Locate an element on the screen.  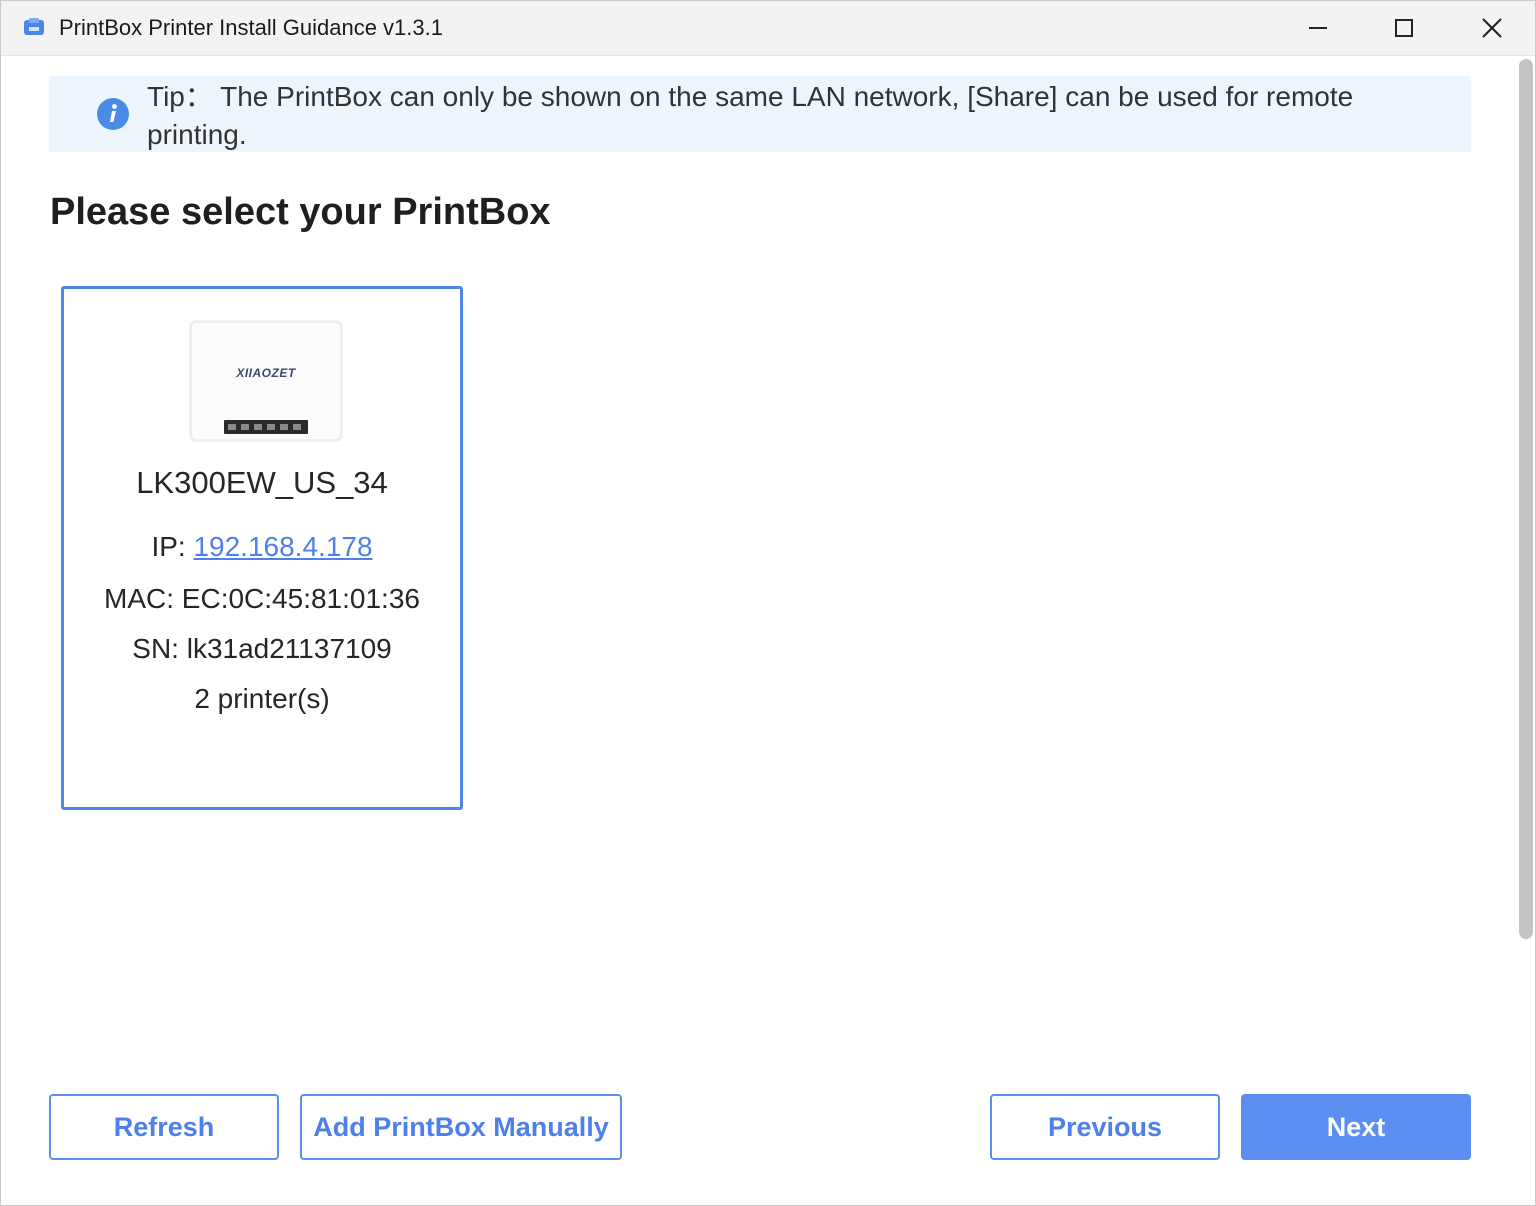
vertical-scrollbar is located at coordinates (1526, 630).